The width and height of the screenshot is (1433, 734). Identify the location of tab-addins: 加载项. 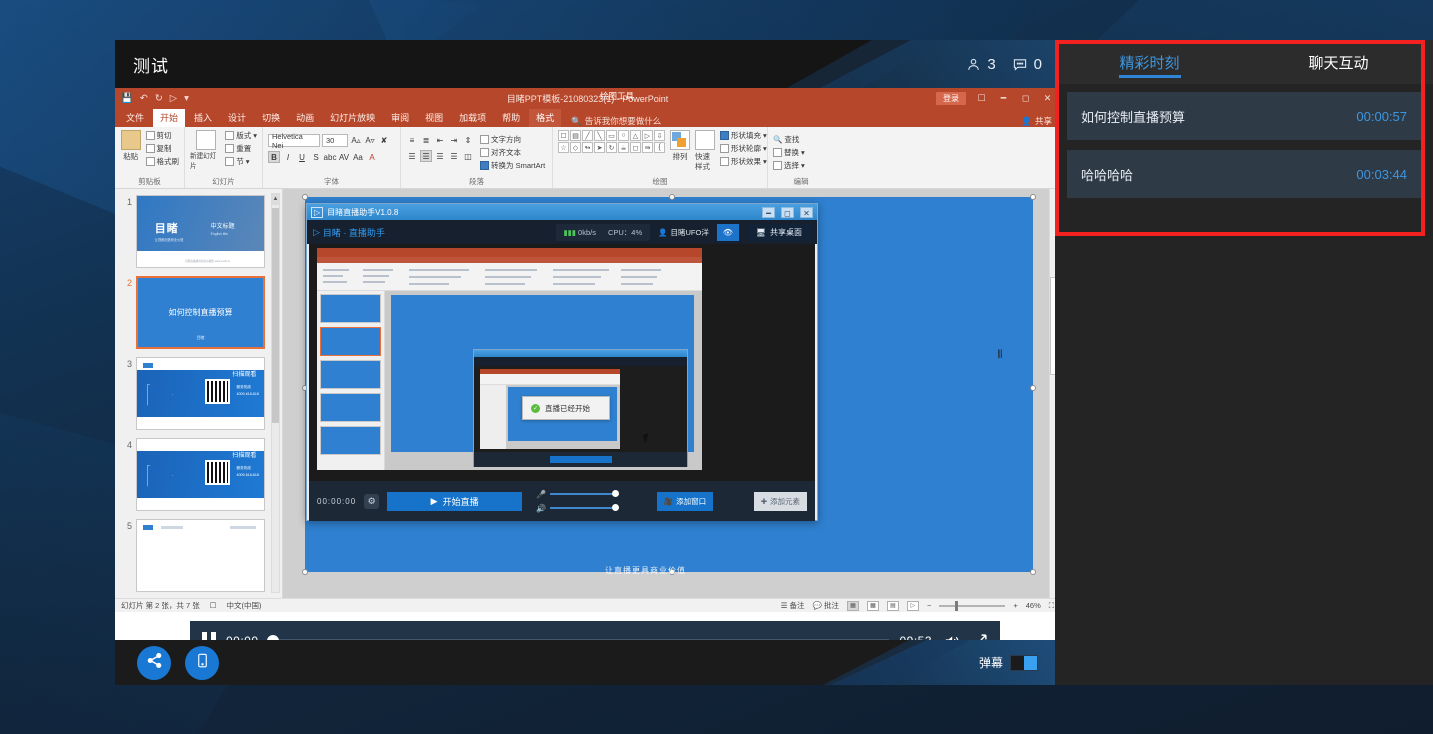
(472, 118).